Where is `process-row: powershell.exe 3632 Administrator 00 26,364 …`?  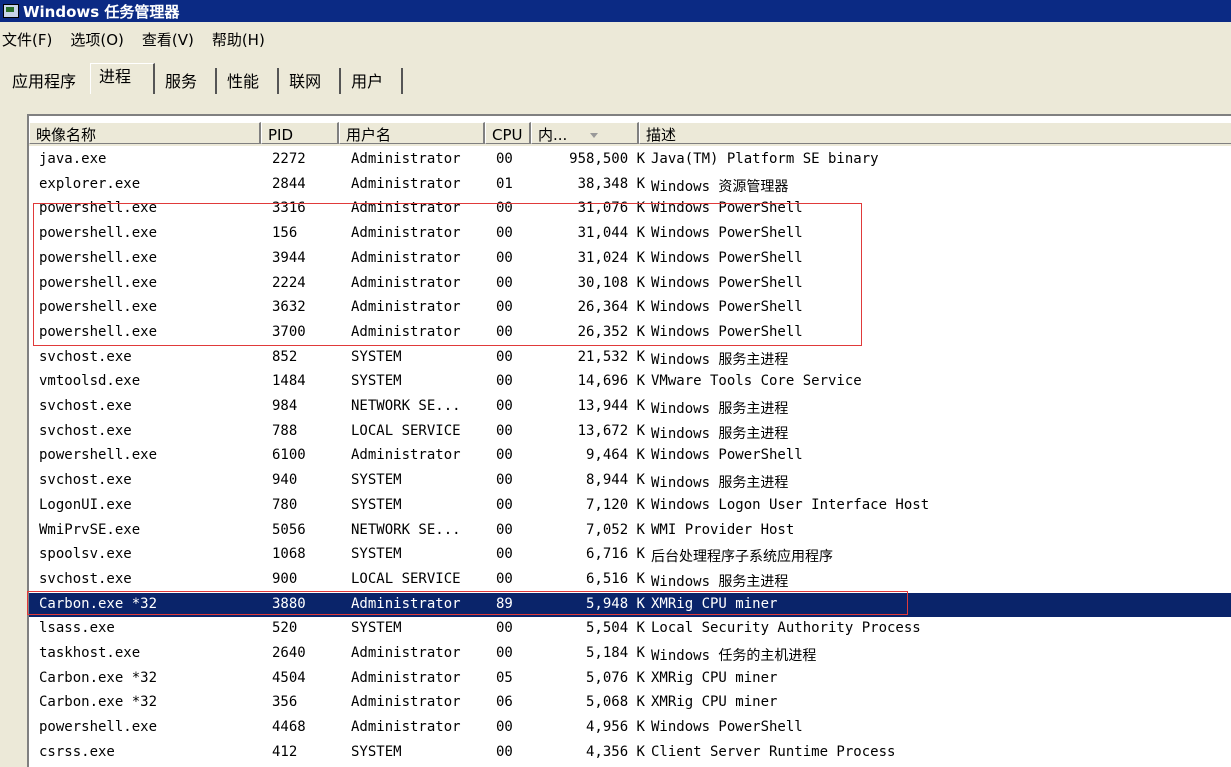
process-row: powershell.exe 3632 Administrator 00 26,364 … is located at coordinates (630, 308).